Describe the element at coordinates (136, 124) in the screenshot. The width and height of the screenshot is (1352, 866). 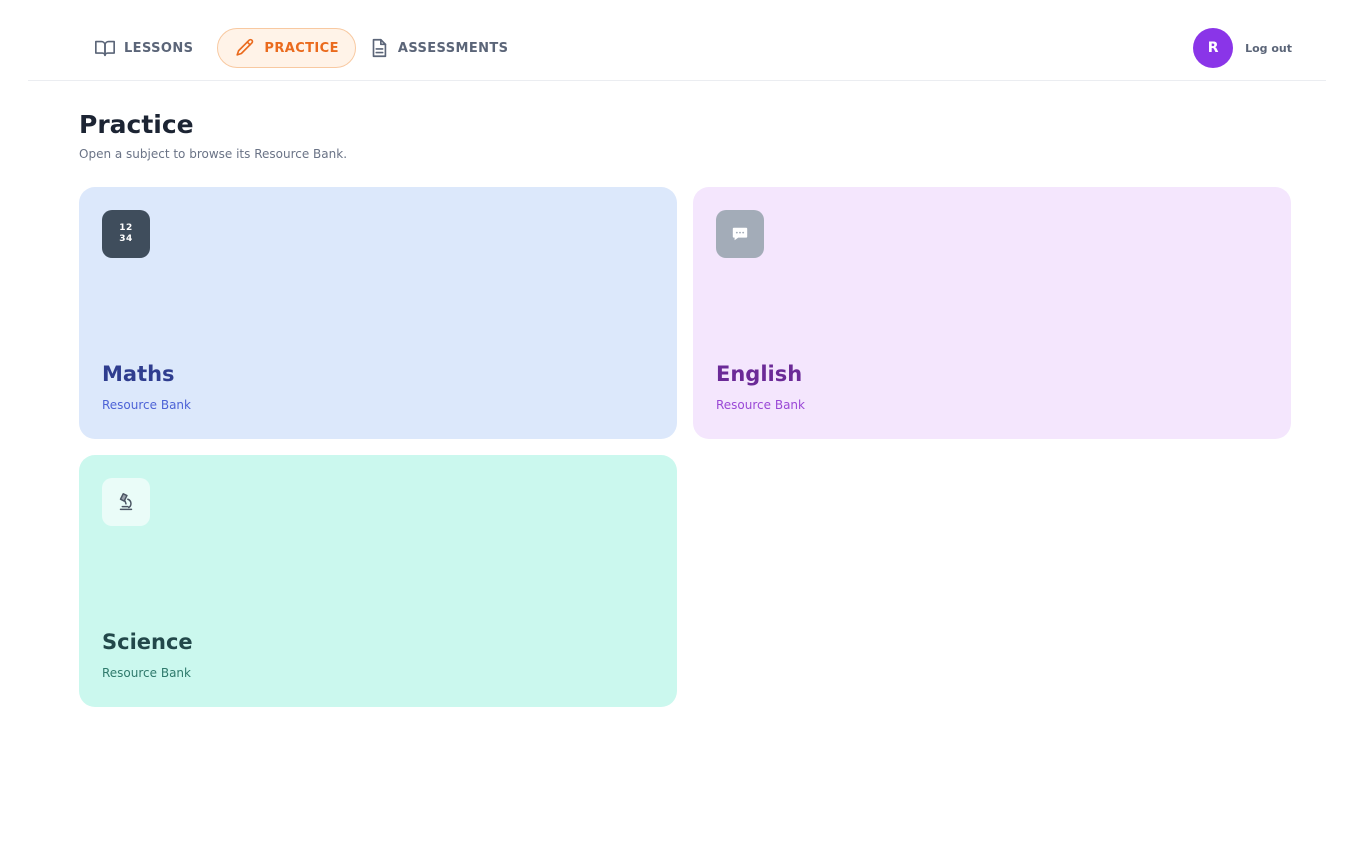
I see `page-title: Practice` at that location.